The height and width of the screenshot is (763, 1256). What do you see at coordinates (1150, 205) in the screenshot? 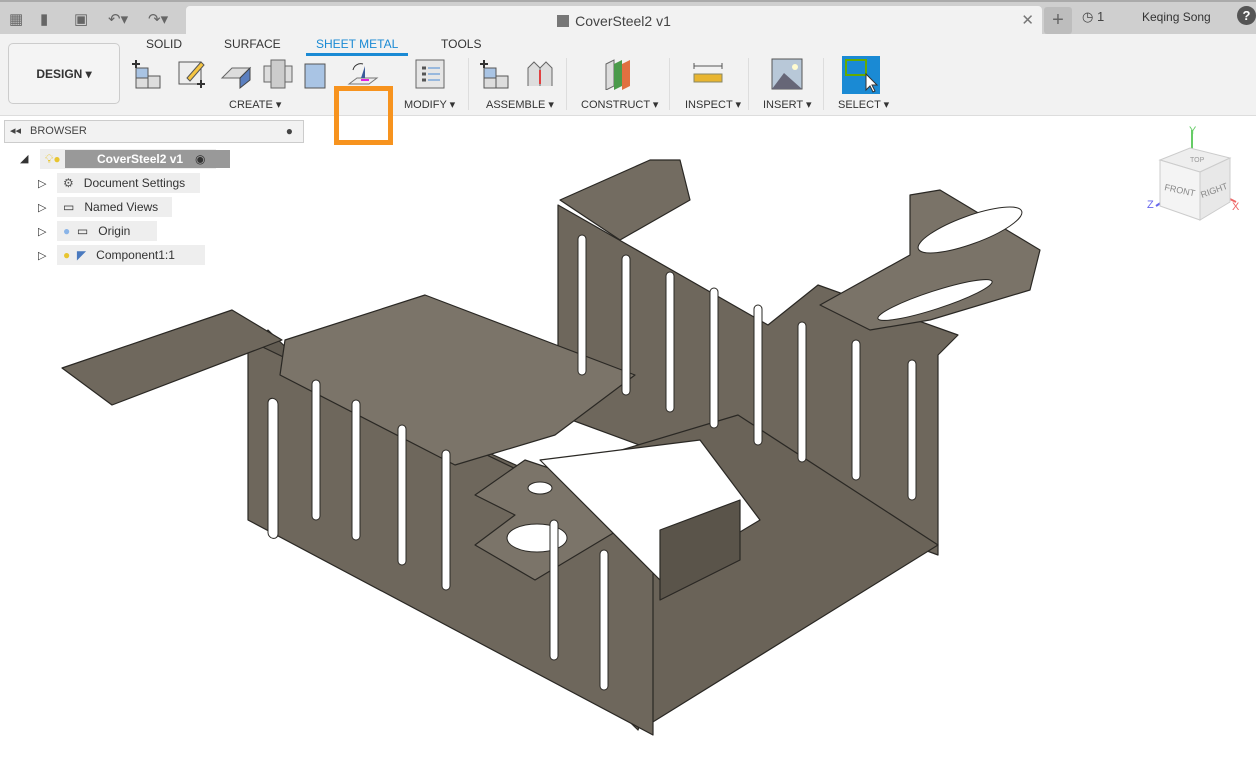
I see `axis-z: Z` at bounding box center [1150, 205].